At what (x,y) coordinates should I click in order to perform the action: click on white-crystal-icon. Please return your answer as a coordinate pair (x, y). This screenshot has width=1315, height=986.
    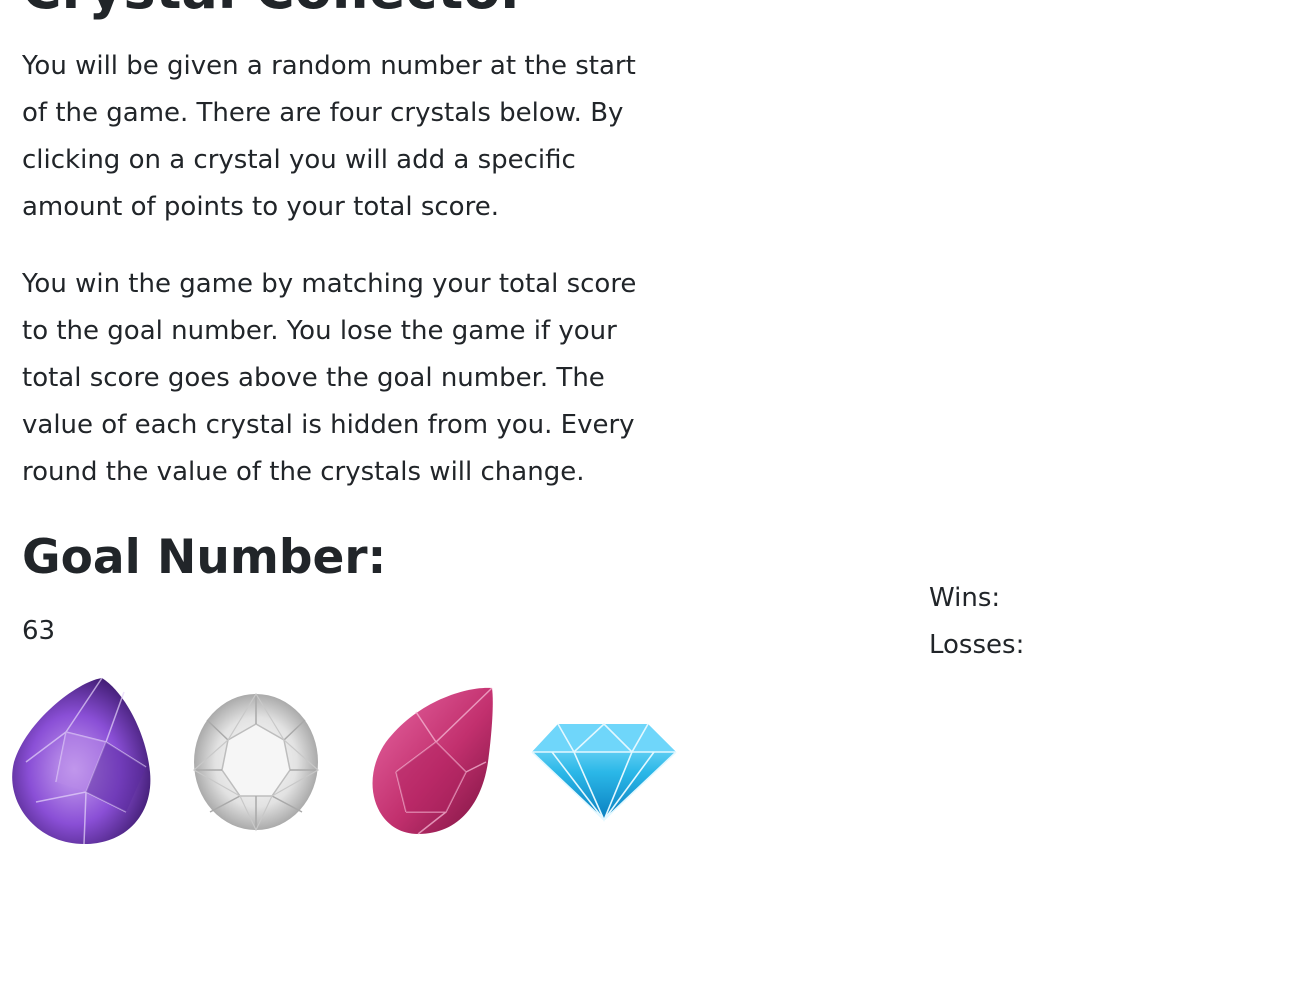
    Looking at the image, I should click on (256, 762).